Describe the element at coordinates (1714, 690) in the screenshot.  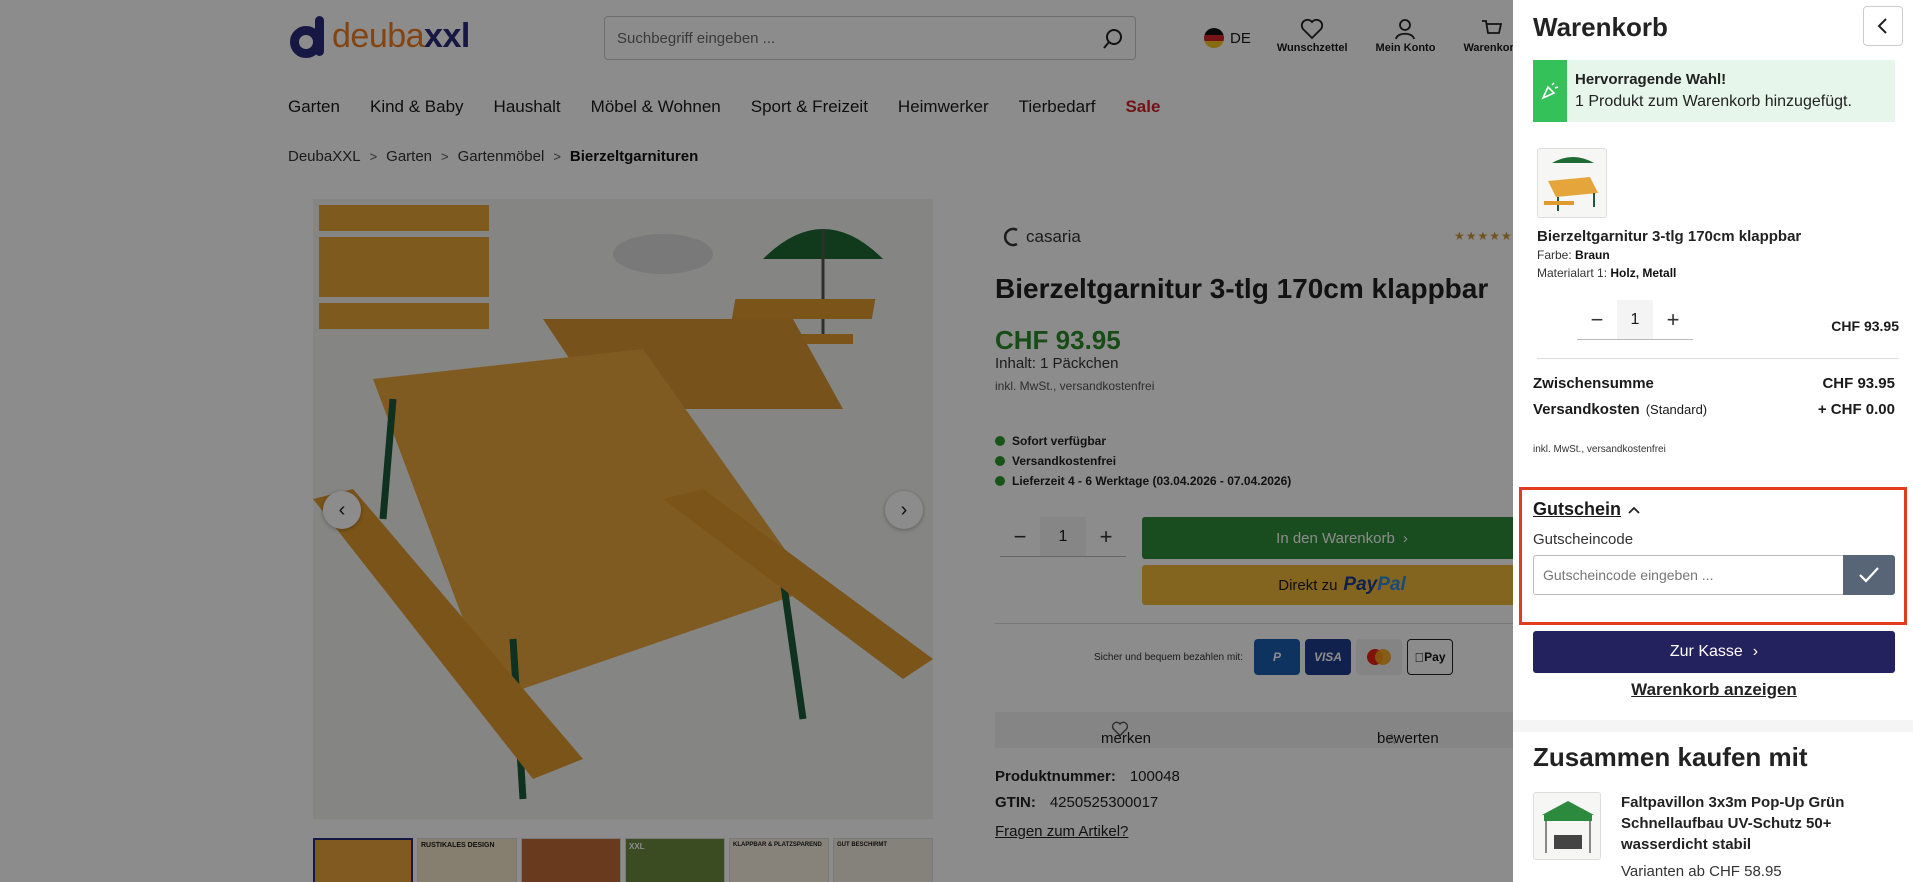
I see `view-cart-link: Warenkorb anzeigen` at that location.